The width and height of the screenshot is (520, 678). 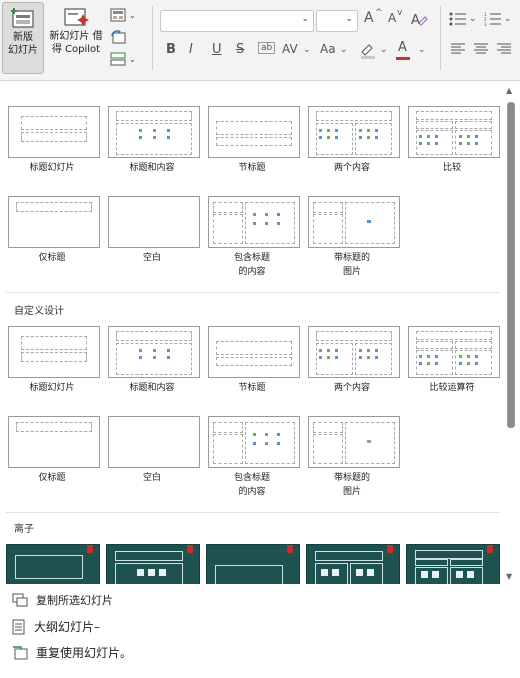 I want to click on font-name-box: ⌄, so click(x=237, y=21).